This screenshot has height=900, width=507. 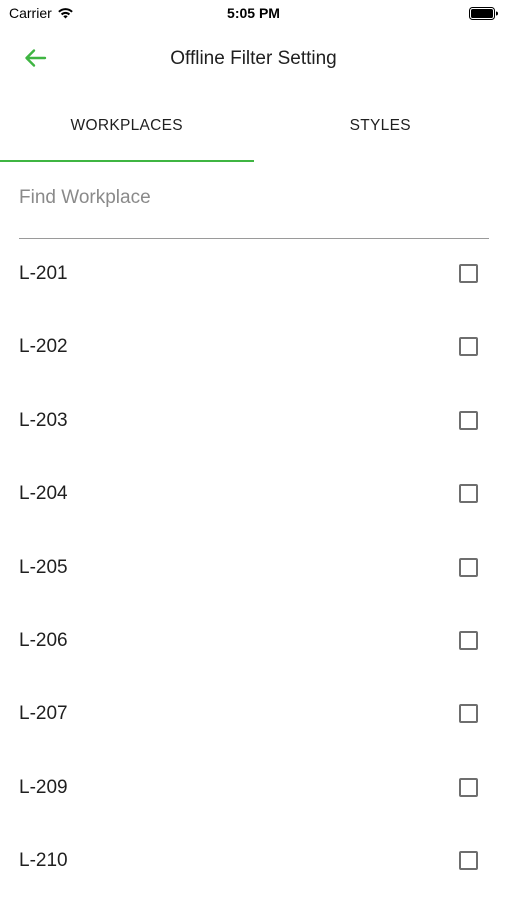 I want to click on list-item-label: L-204, so click(x=43, y=494).